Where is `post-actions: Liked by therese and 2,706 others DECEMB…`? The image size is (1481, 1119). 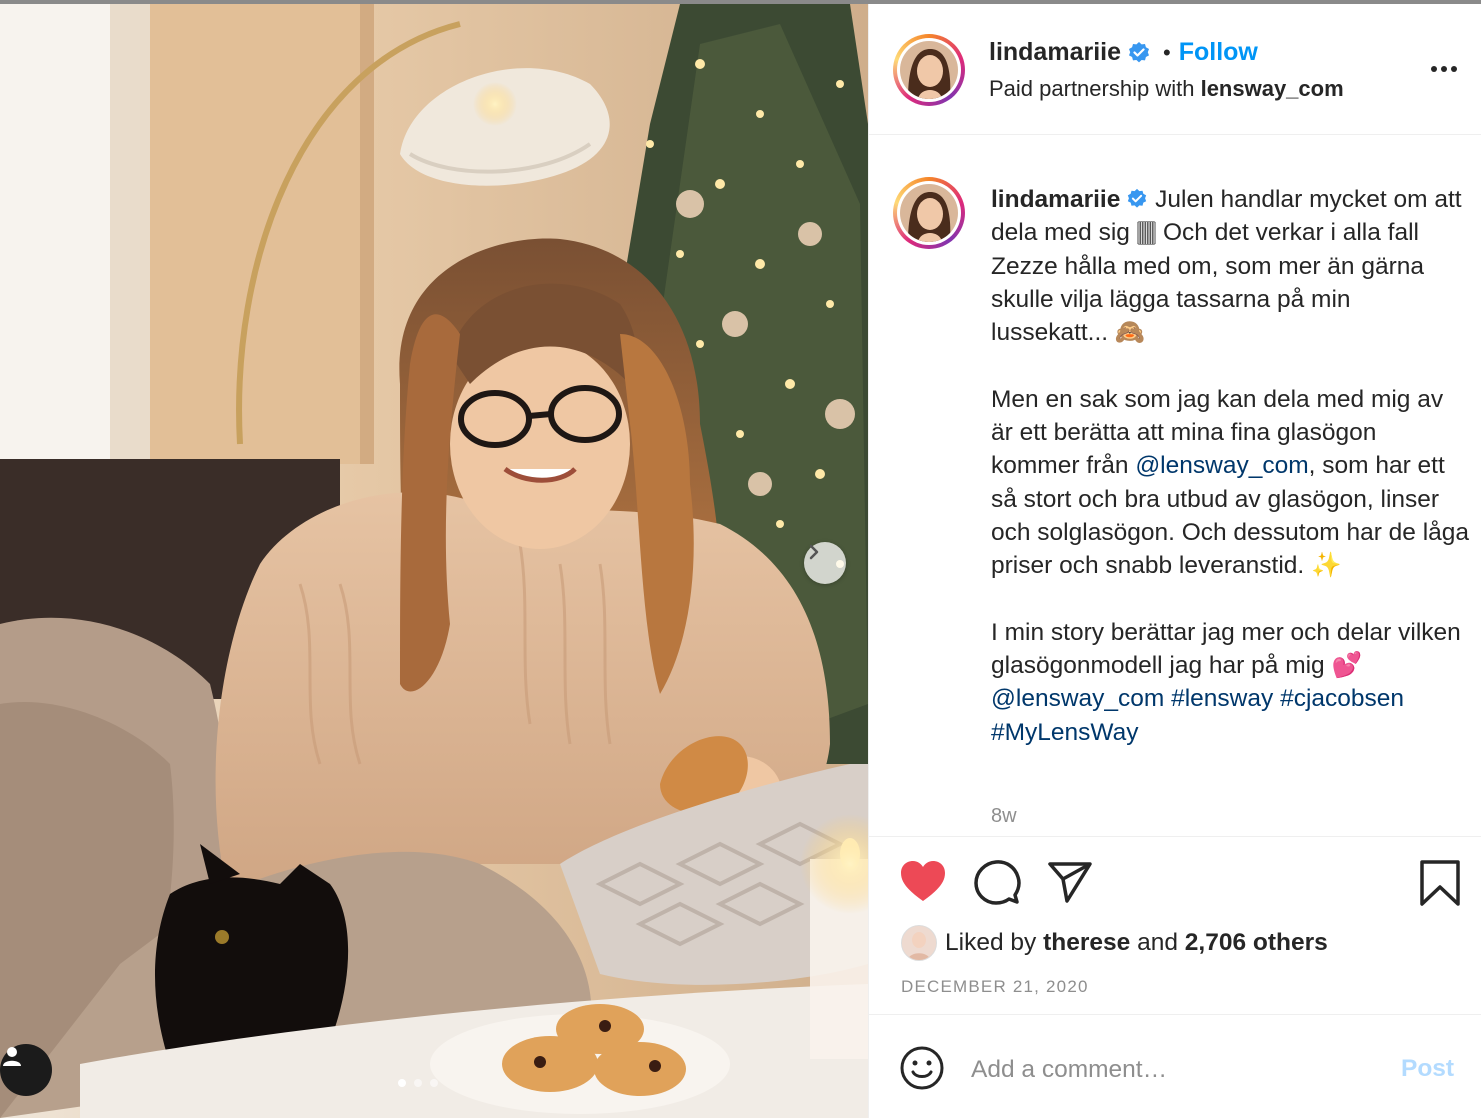 post-actions: Liked by therese and 2,706 others DECEMB… is located at coordinates (1175, 916).